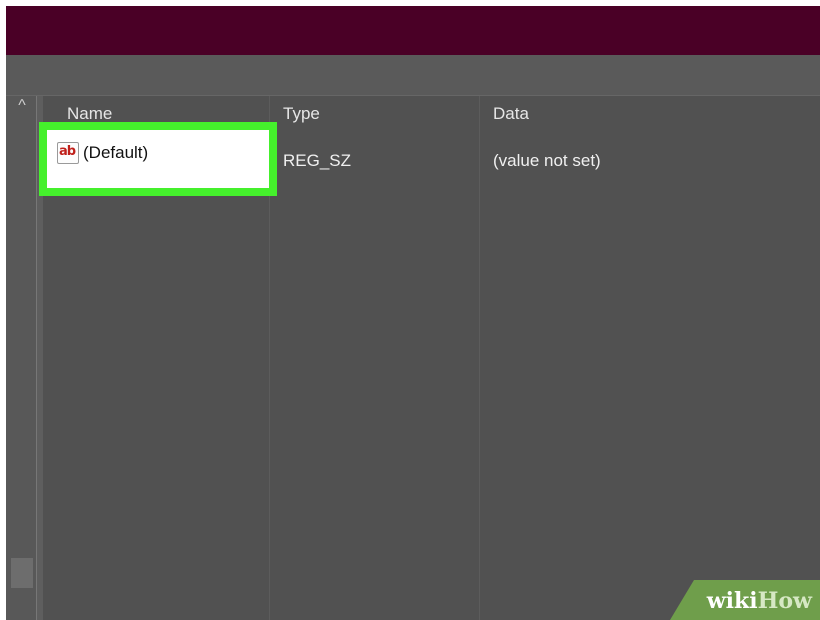 This screenshot has height=620, width=820. I want to click on row-name-cell: ab (Default), so click(102, 153).